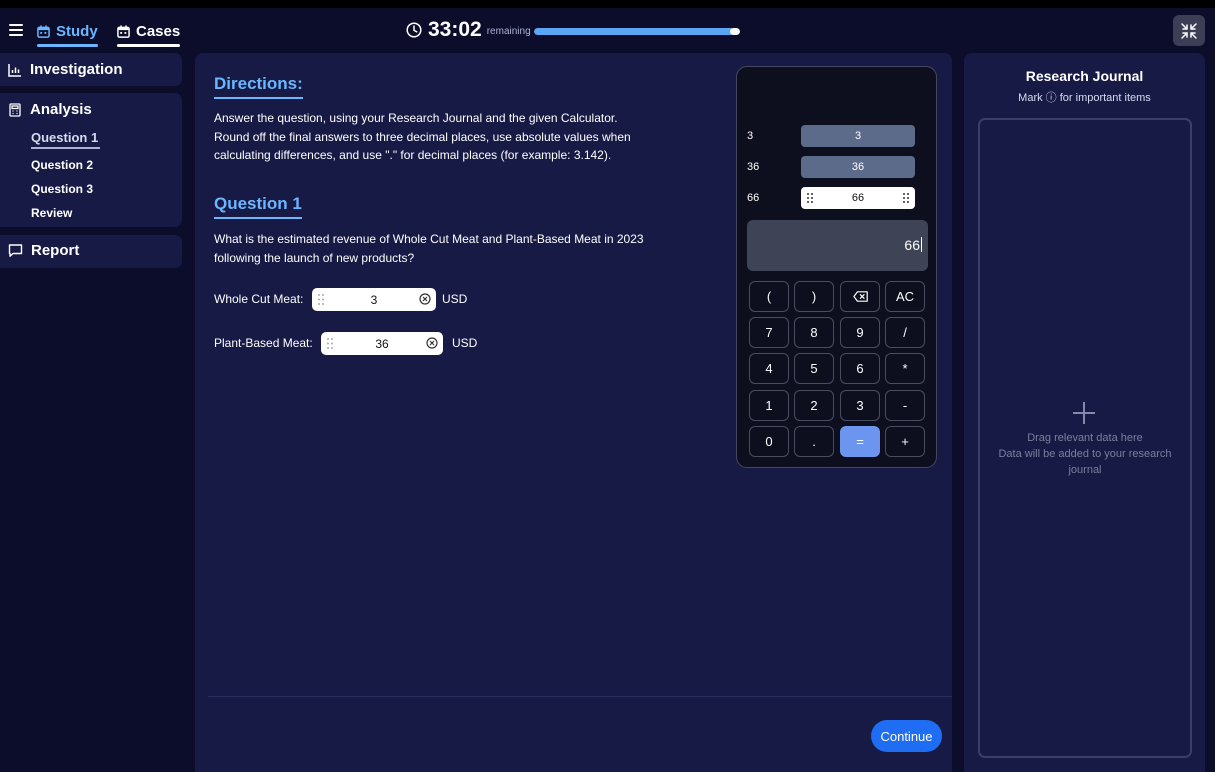 This screenshot has width=1215, height=772. What do you see at coordinates (314, 257) in the screenshot?
I see `question-line: following the launch of new products?` at bounding box center [314, 257].